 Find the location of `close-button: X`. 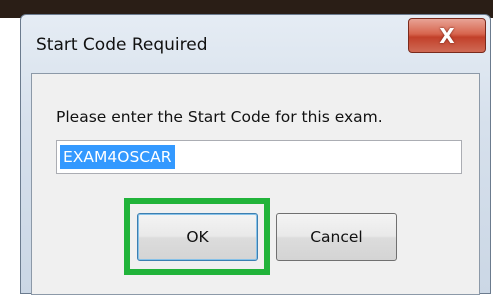

close-button: X is located at coordinates (447, 35).